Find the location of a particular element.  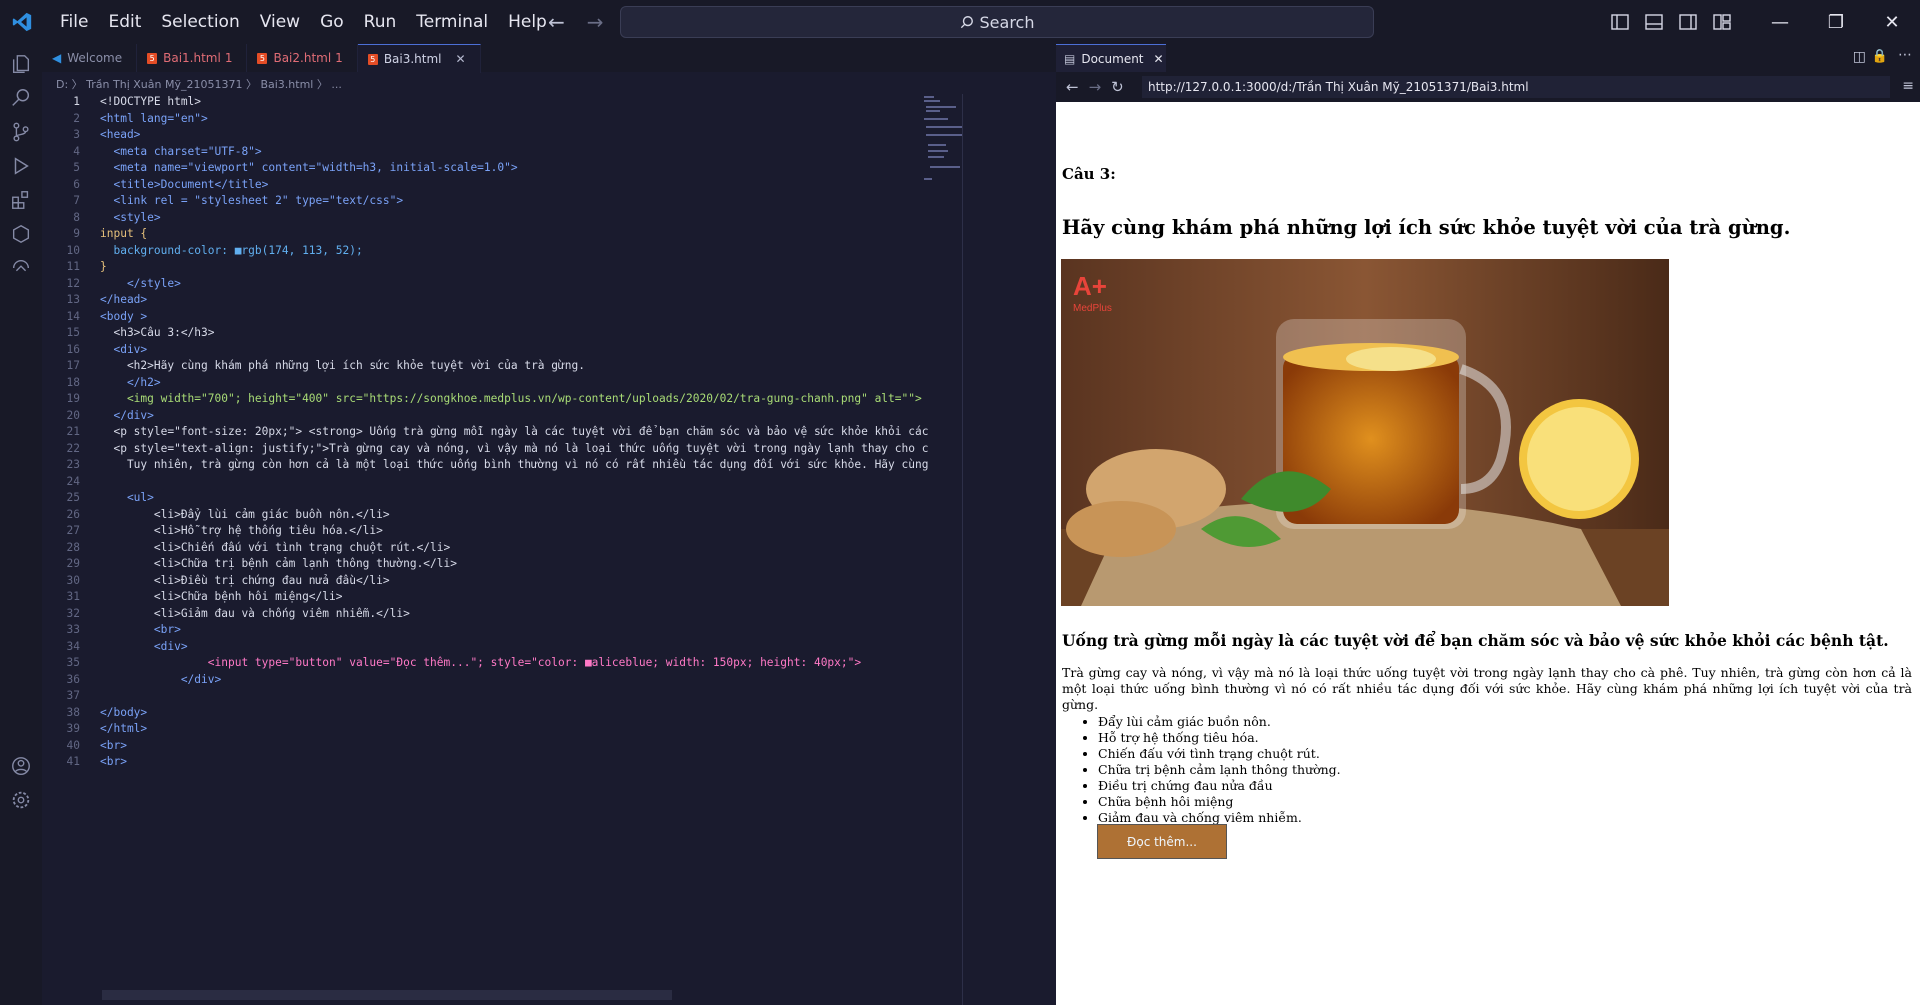

code-text: <br> is located at coordinates (140, 629).